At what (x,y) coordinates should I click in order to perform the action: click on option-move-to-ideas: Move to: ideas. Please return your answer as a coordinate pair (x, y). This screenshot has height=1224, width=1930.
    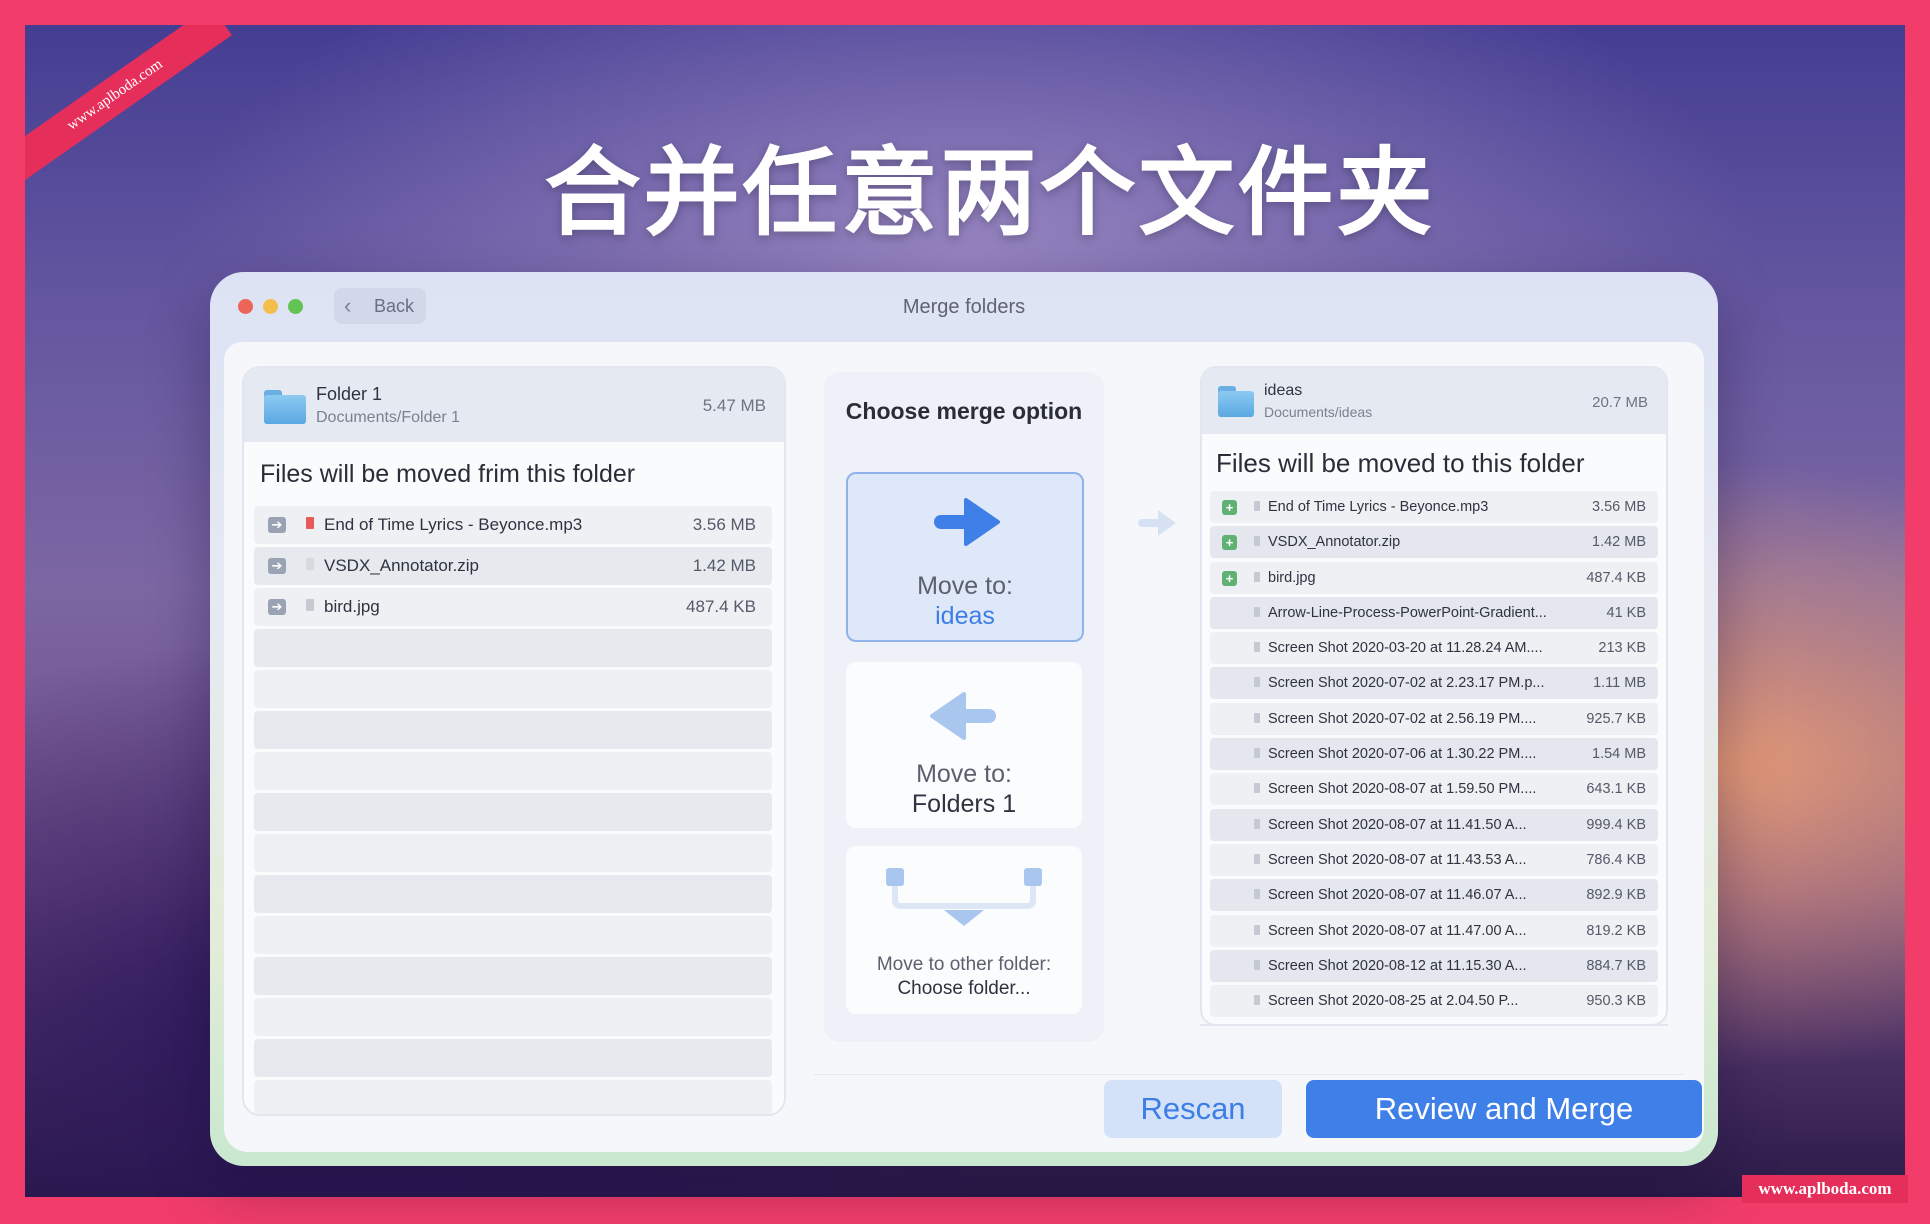
    Looking at the image, I should click on (965, 557).